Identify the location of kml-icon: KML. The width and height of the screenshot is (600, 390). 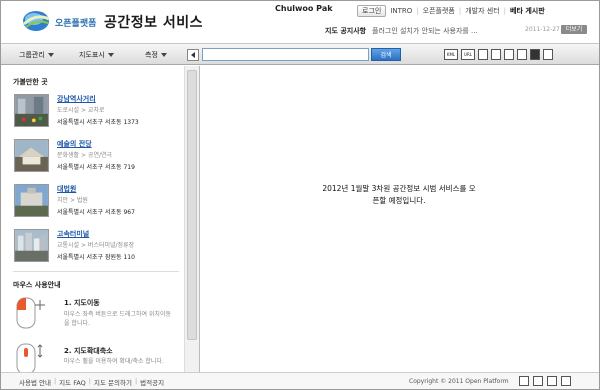
(451, 54).